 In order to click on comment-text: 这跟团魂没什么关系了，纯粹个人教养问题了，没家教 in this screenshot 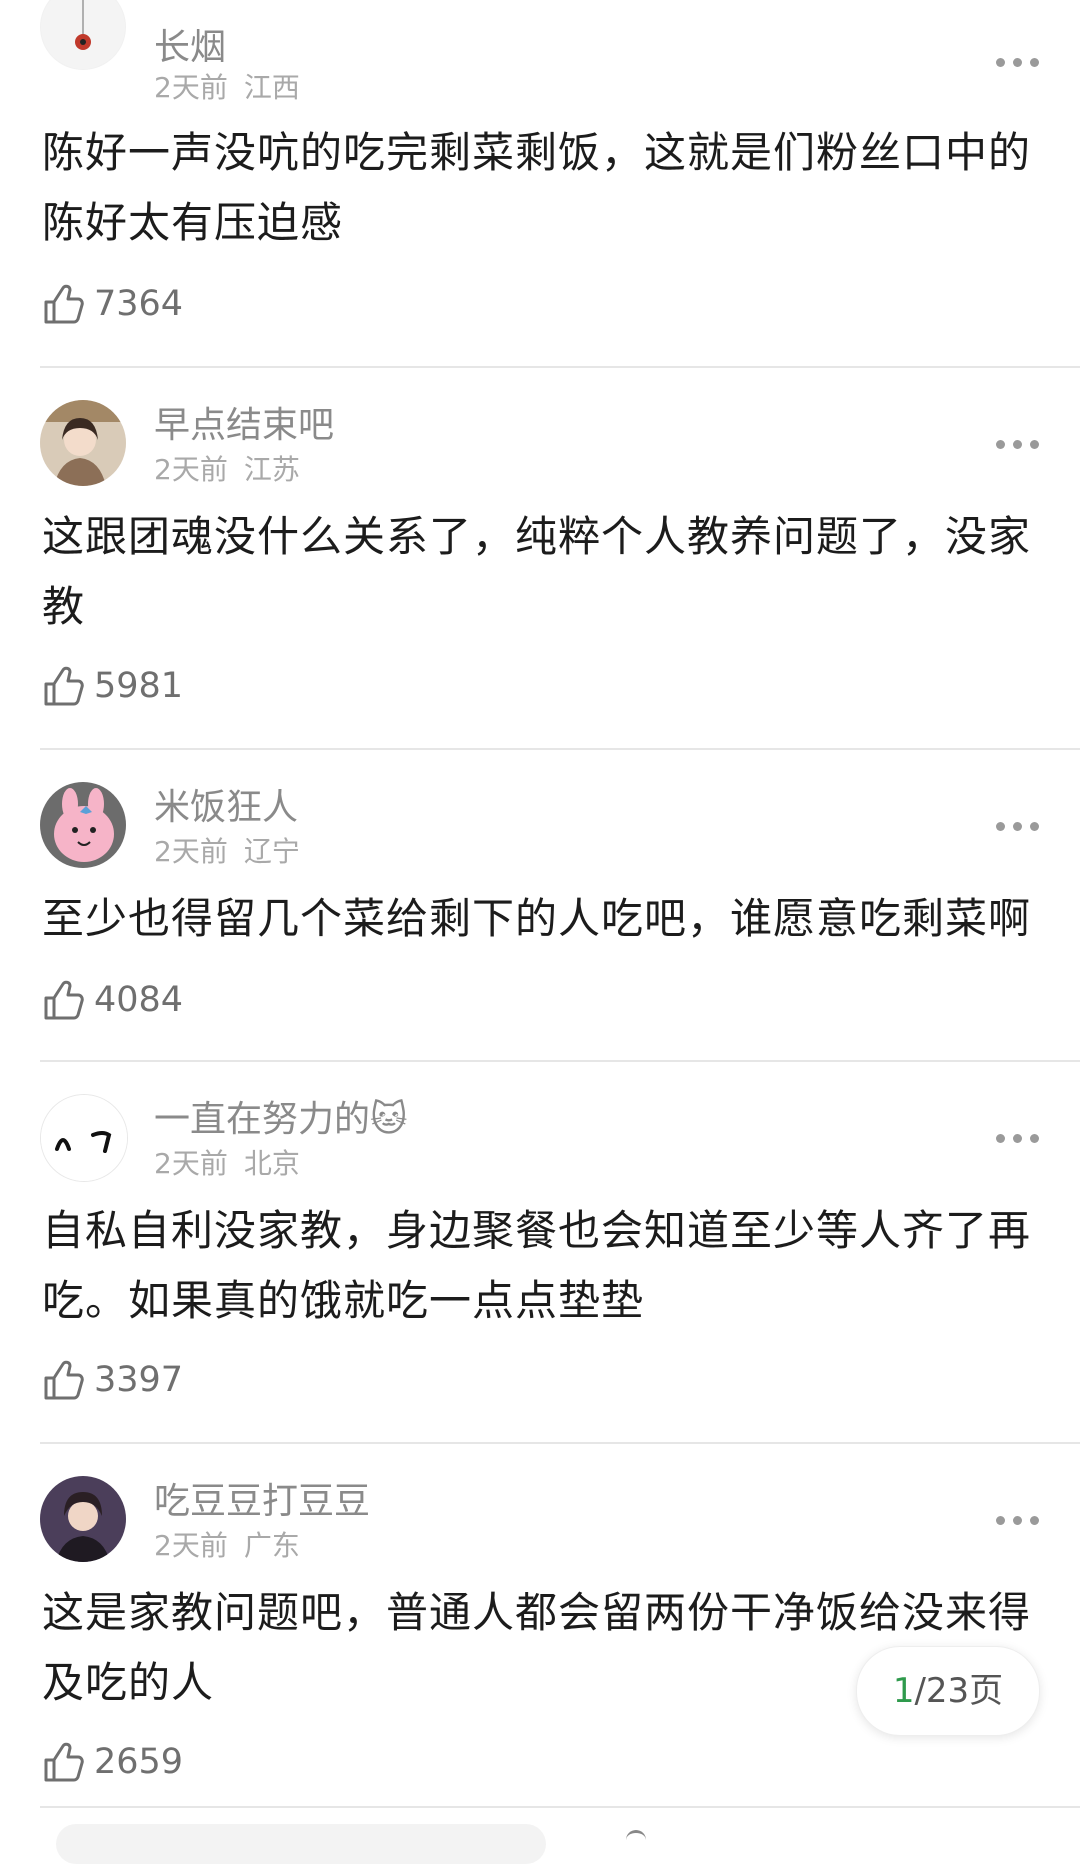, I will do `click(537, 571)`.